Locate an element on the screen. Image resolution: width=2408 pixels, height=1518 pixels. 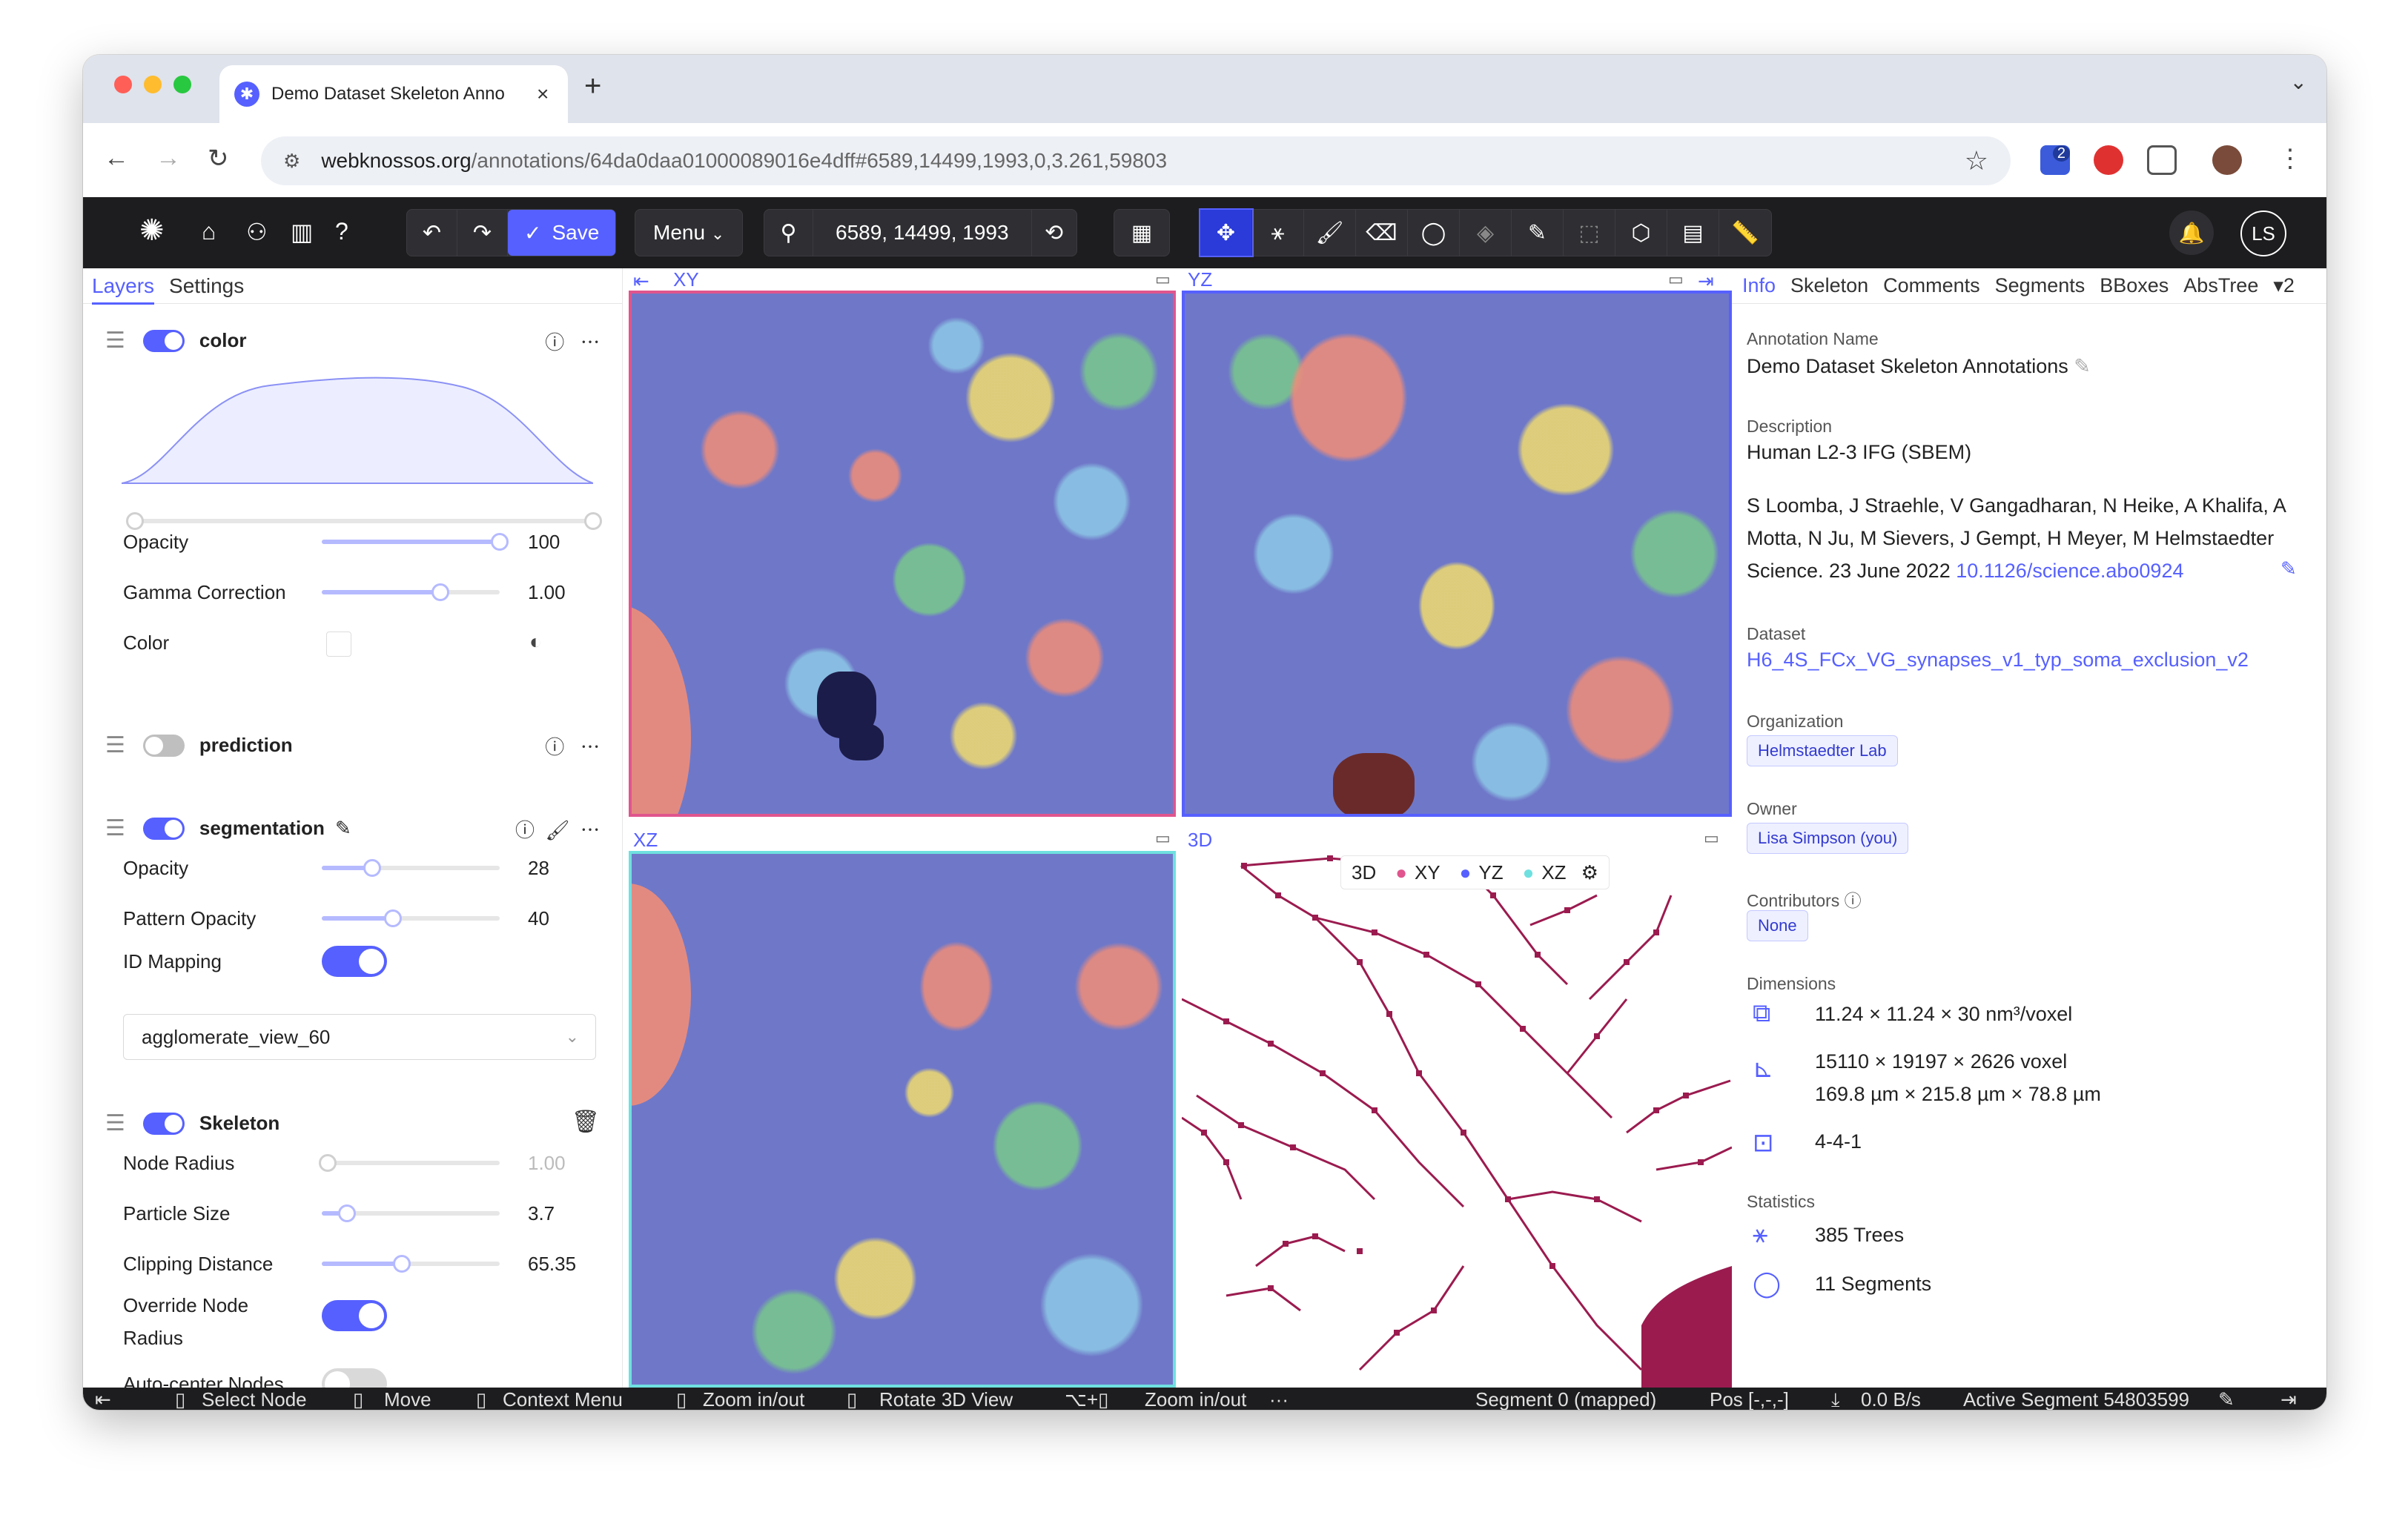
tab-search-chevron-icon: ⌄ is located at coordinates (2298, 82).